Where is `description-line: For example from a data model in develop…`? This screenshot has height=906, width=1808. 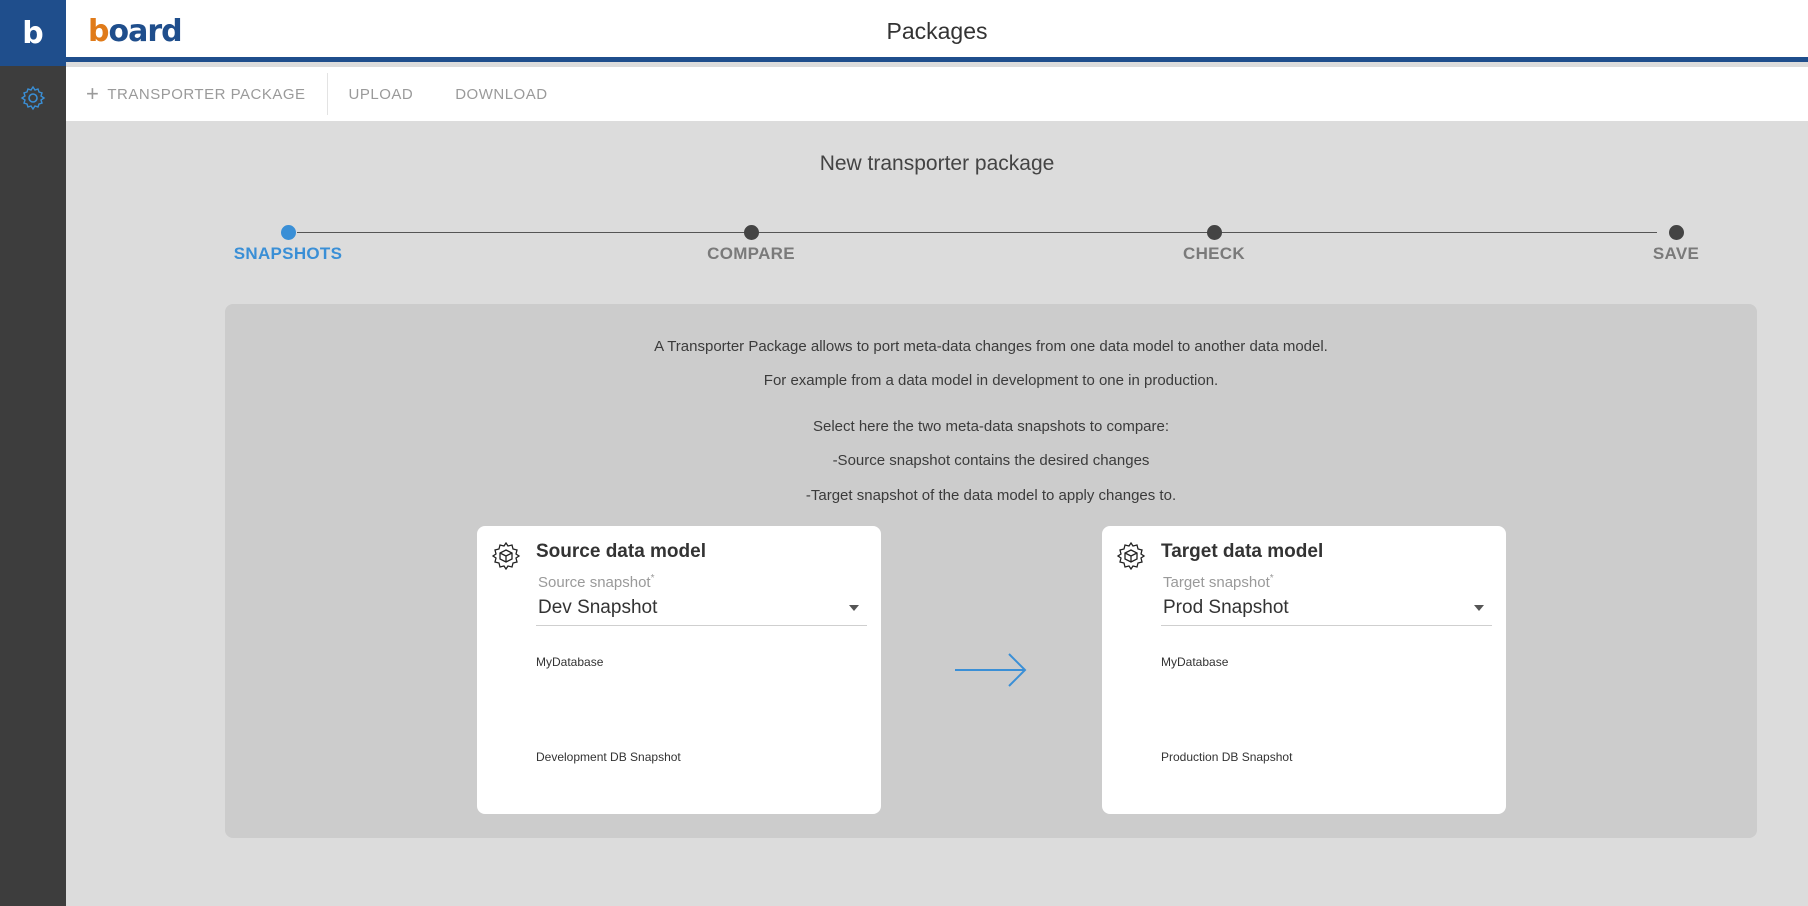
description-line: For example from a data model in develop… is located at coordinates (991, 380).